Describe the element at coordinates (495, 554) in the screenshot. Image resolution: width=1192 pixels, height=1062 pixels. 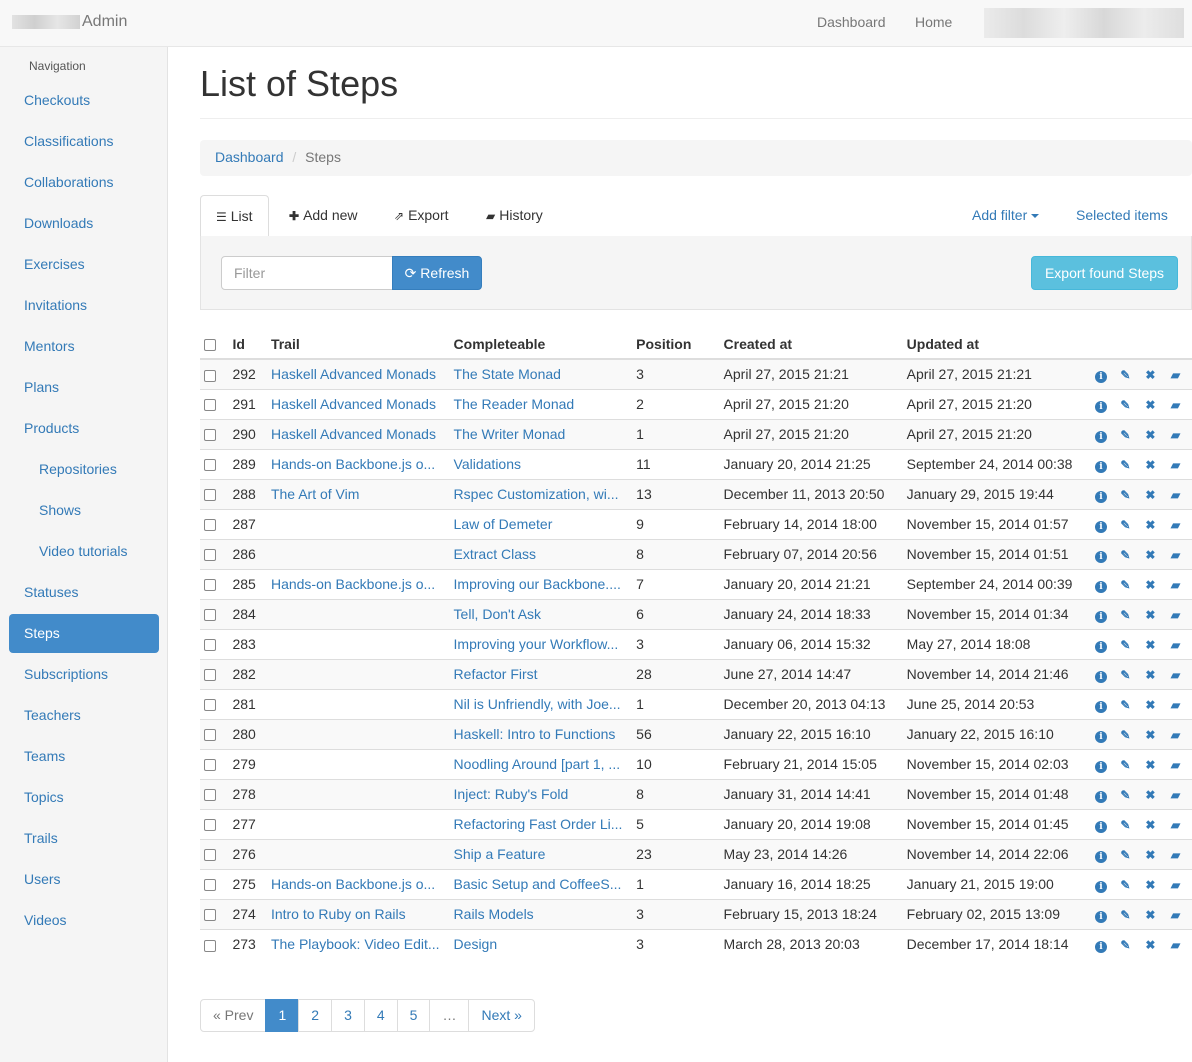
I see `completeable-link-text: Extract Class` at that location.